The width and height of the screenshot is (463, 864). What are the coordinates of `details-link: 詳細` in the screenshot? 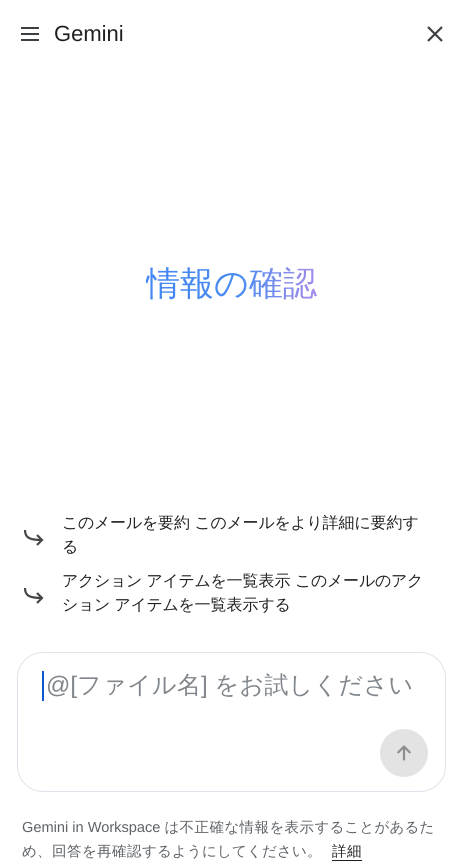 It's located at (347, 852).